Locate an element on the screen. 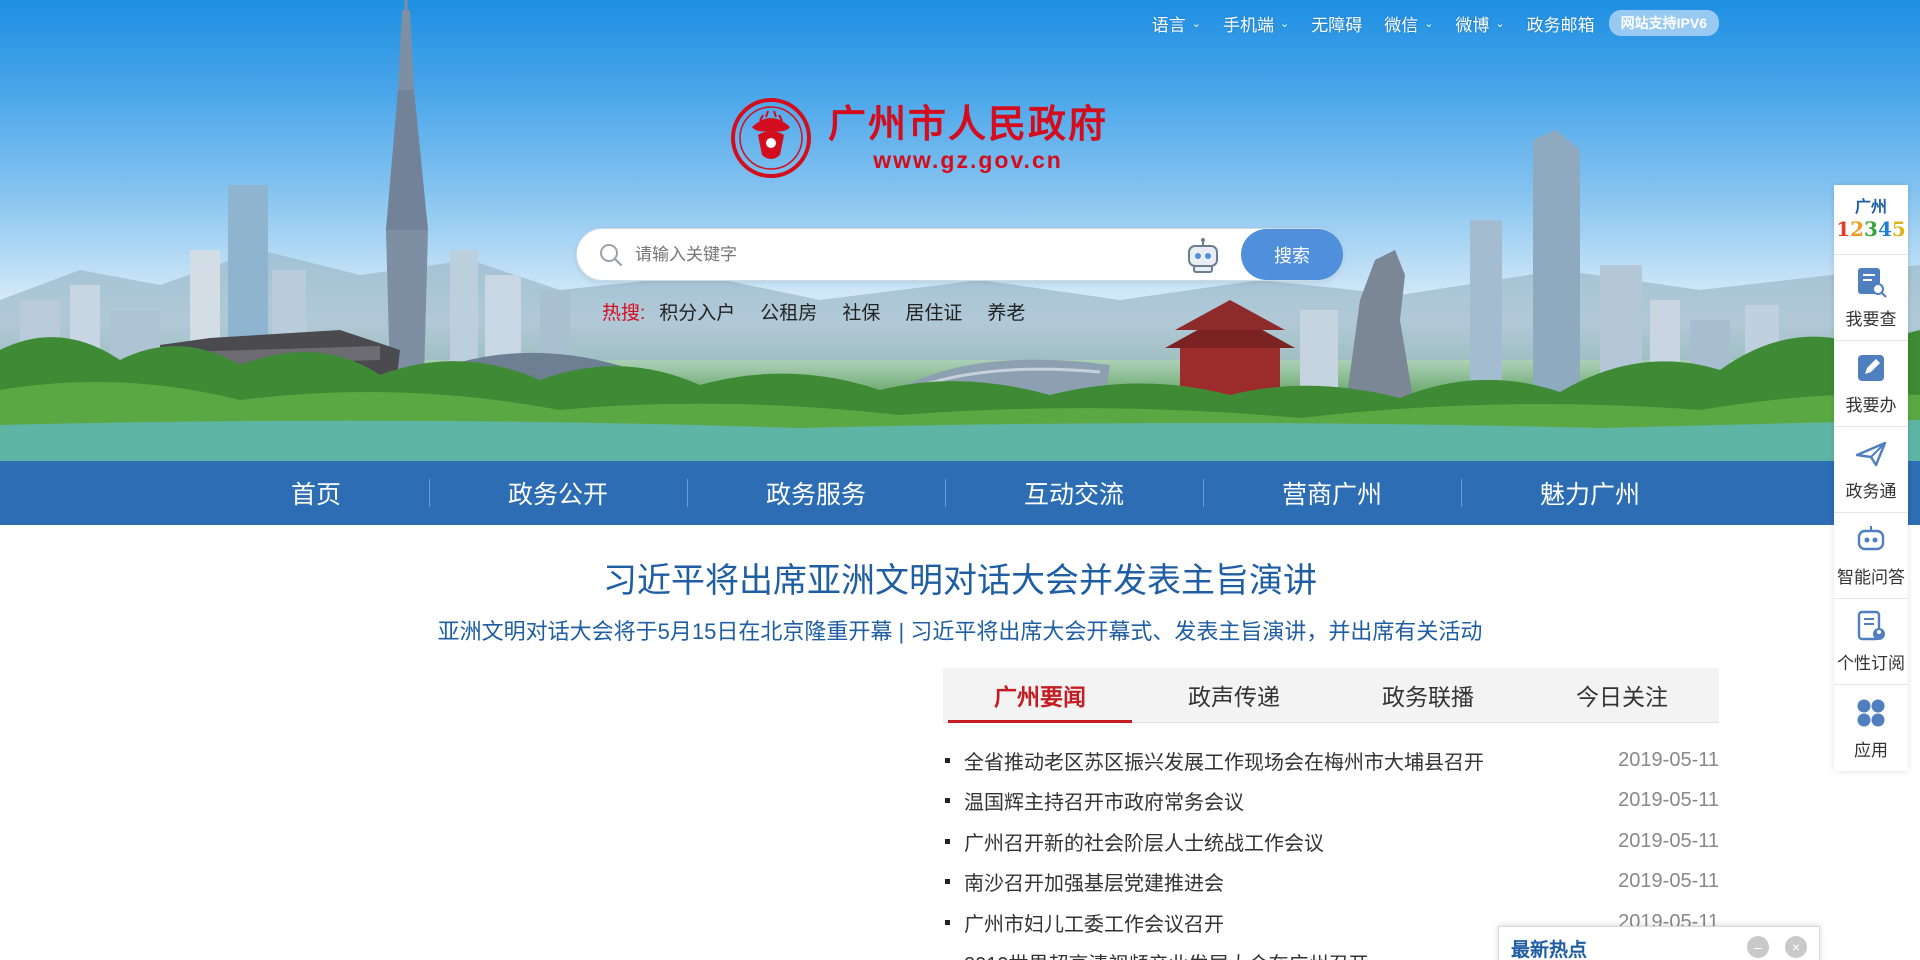 The height and width of the screenshot is (960, 1920). top-utility-bar: 语言 ⌄ 手机端 ⌄ 无障碍 微信 ⌄ 微博 ⌄ 政务邮箱 网站支持IPV6 is located at coordinates (1424, 23).